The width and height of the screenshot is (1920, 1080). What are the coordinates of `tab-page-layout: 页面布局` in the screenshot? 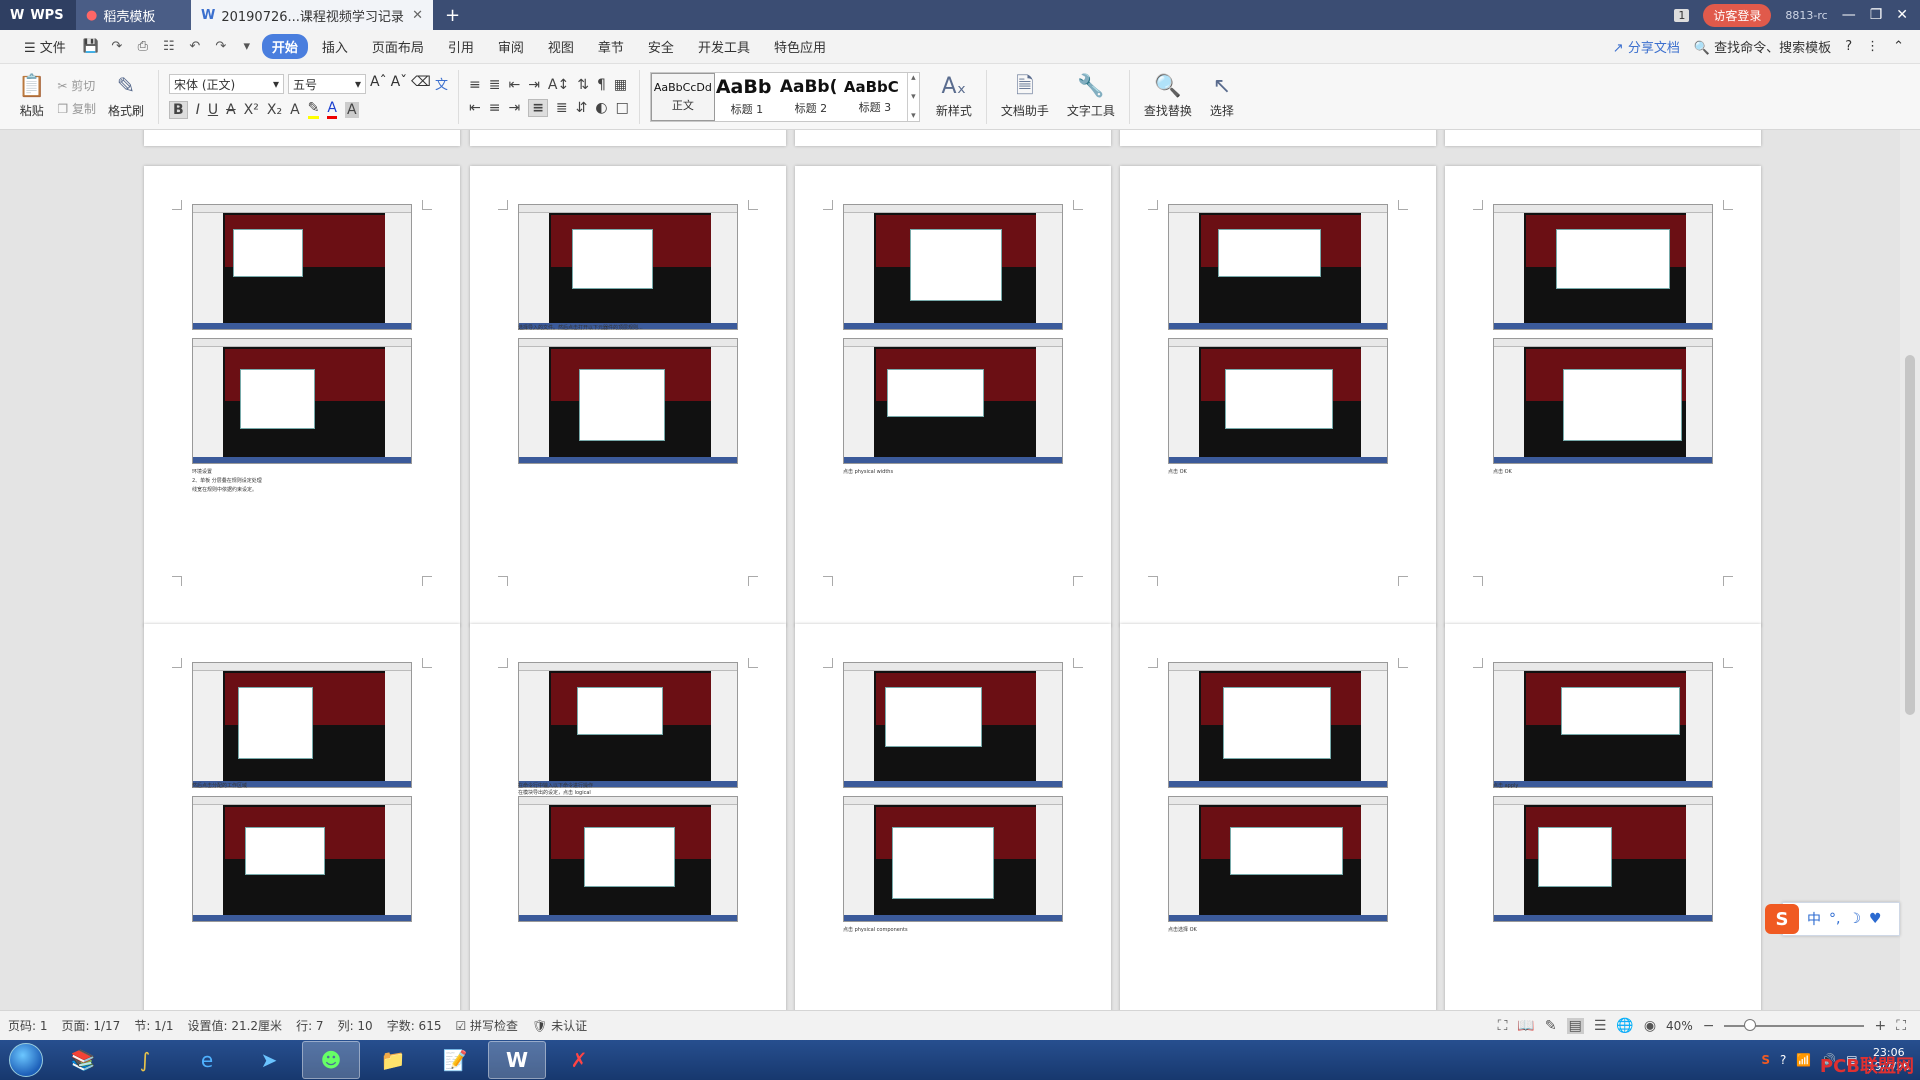 It's located at (398, 46).